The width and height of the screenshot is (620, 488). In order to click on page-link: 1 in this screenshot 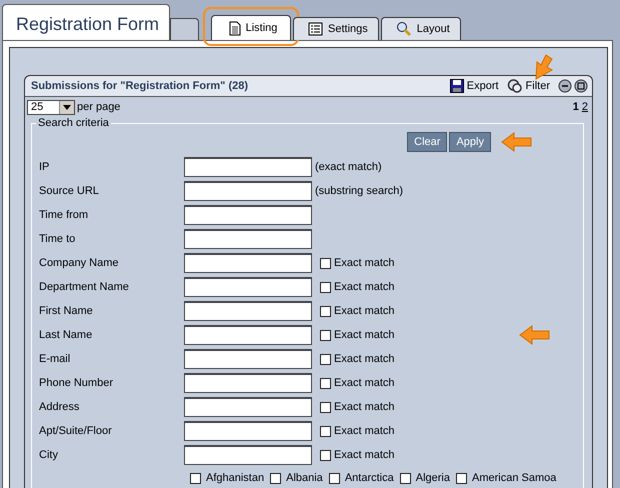, I will do `click(575, 107)`.